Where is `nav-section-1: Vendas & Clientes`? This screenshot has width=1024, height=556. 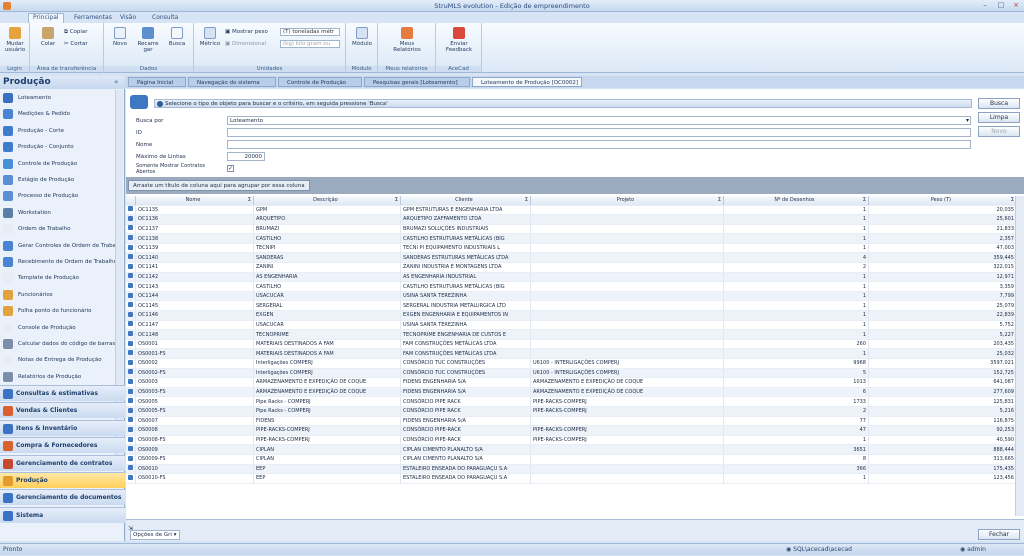
nav-section-1: Vendas & Clientes is located at coordinates (62, 410).